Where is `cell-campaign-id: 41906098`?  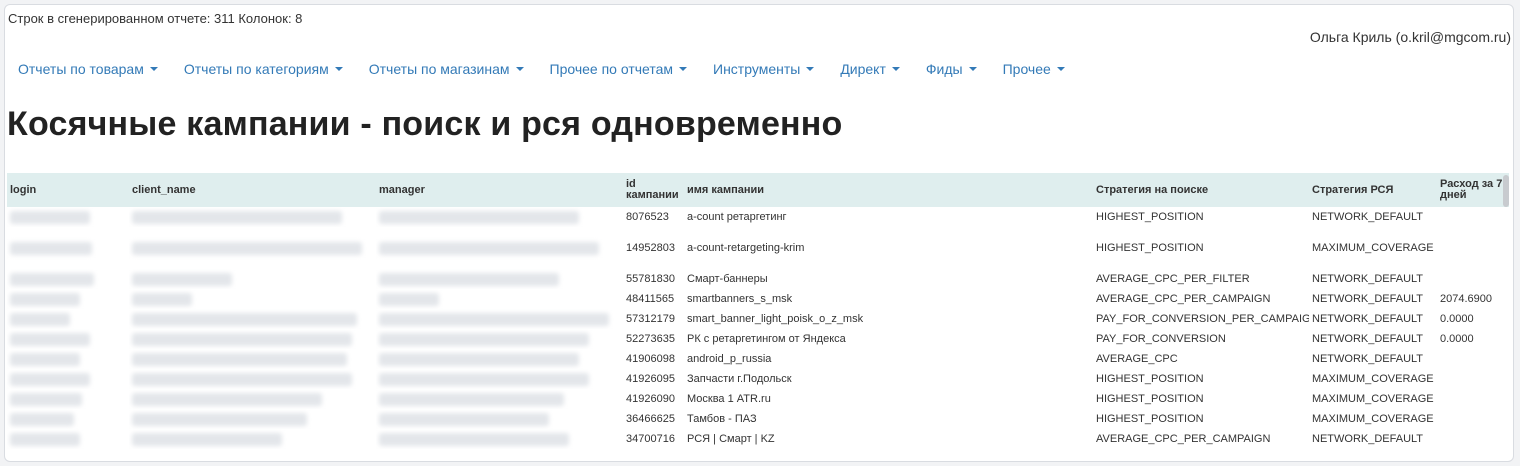
cell-campaign-id: 41906098 is located at coordinates (650, 359).